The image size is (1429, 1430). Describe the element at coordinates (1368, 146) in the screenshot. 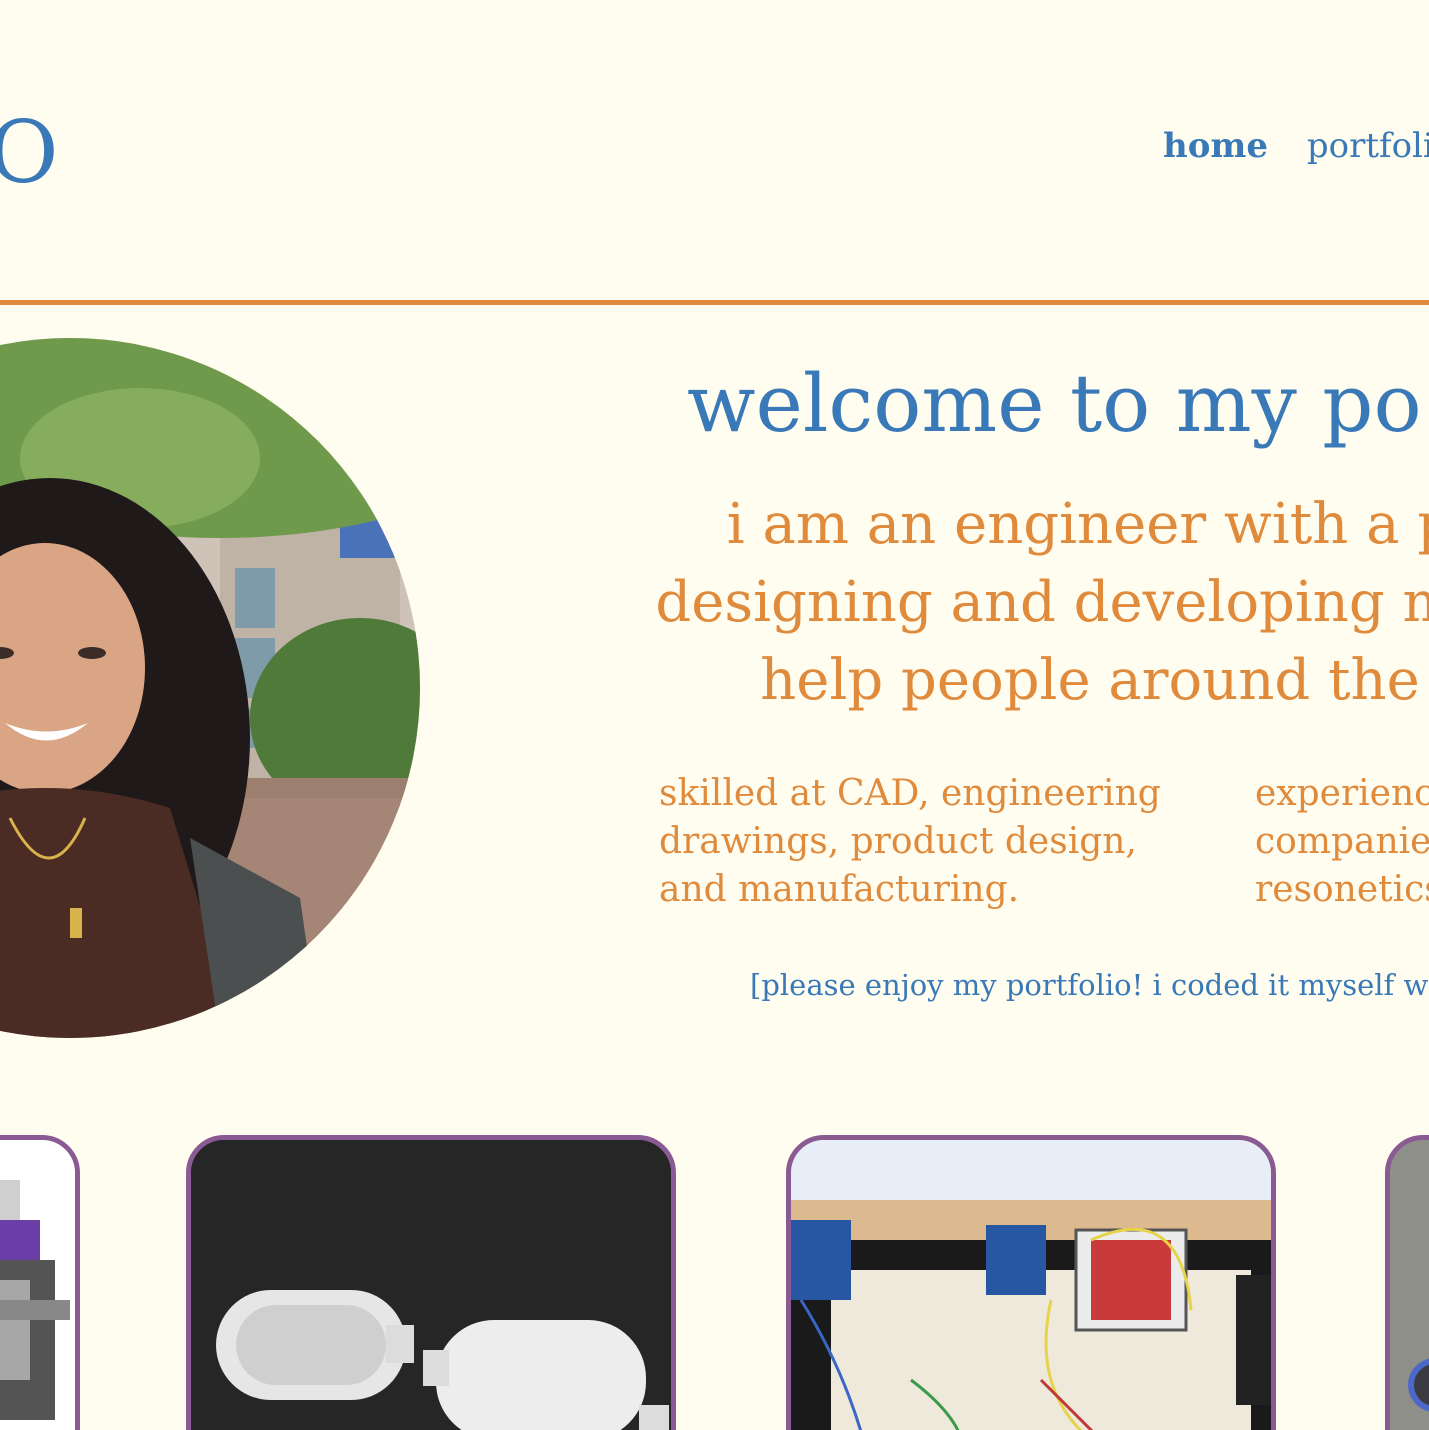

I see `nav-portfolio-link: portfolio` at that location.